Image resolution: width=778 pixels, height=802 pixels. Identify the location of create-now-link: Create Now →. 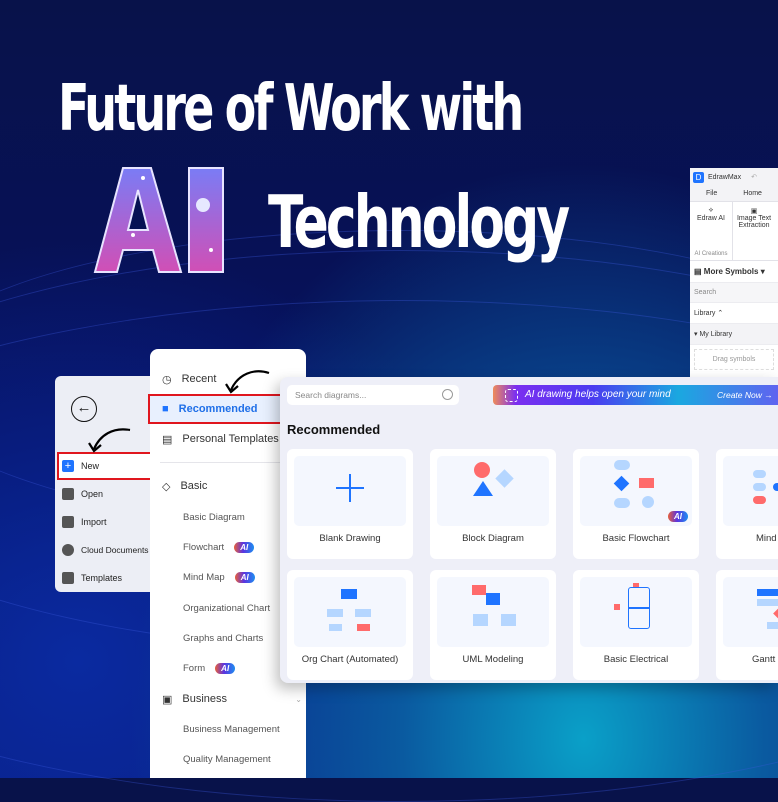
(745, 395).